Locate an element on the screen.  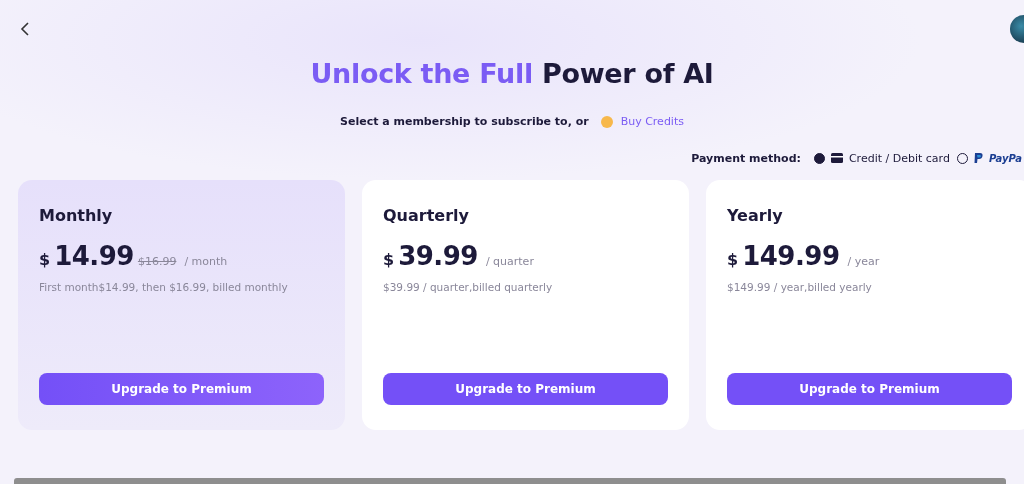
plan-name: Quarterly is located at coordinates (426, 215).